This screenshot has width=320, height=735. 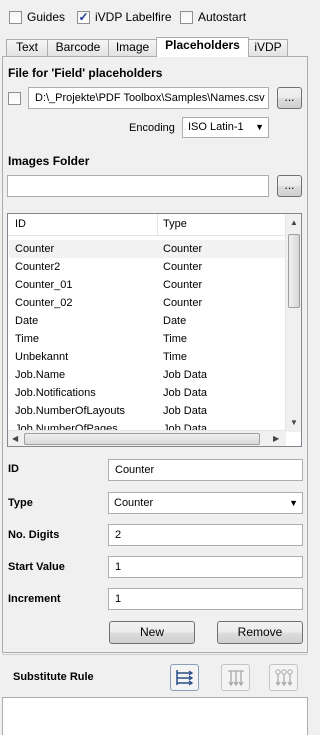 I want to click on list-item-type: Date, so click(x=175, y=321).